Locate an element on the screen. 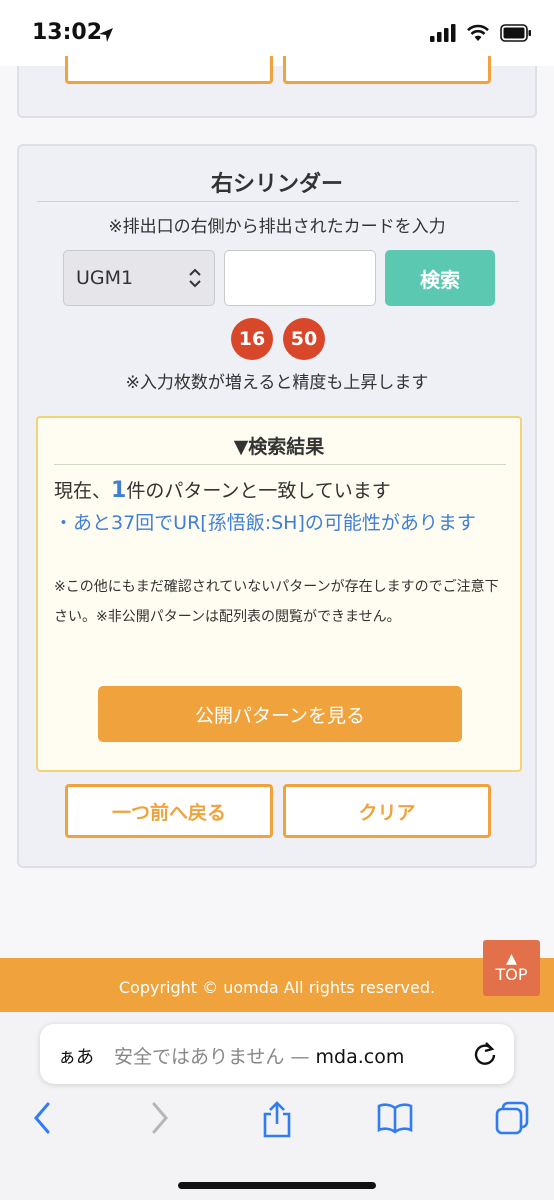 This screenshot has height=1200, width=554. section-instruction: ※排出口の右側から排出されたカードを入力 is located at coordinates (277, 227).